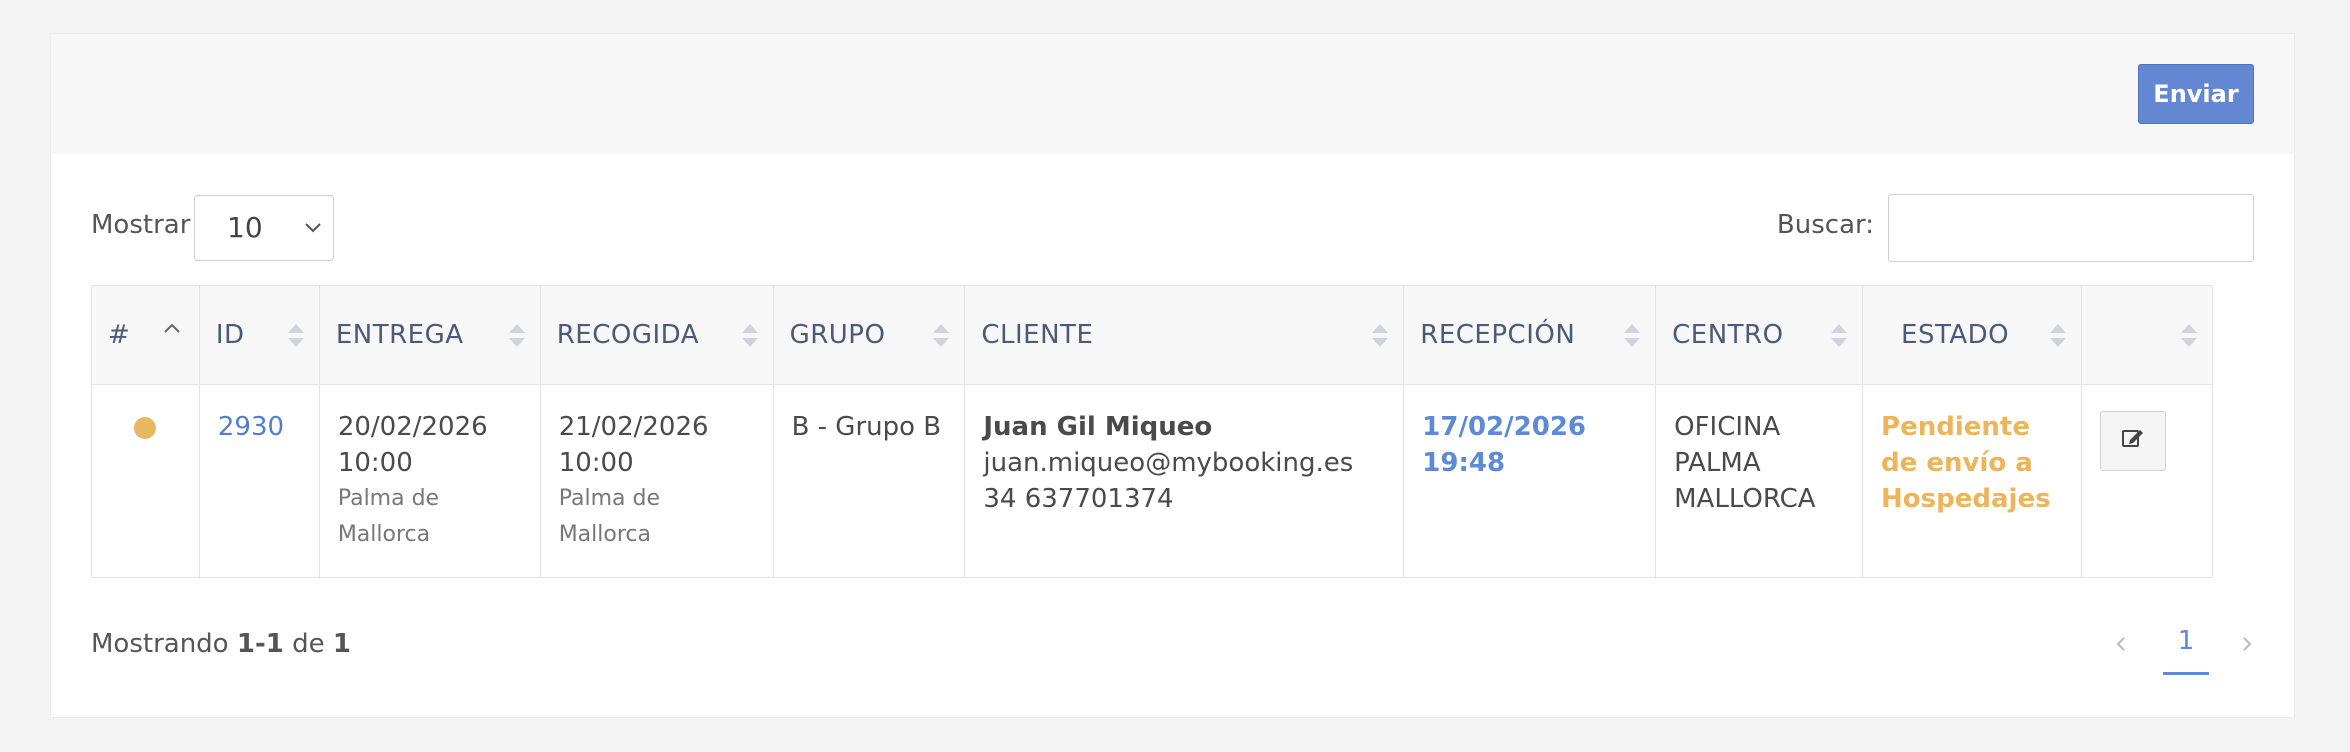  Describe the element at coordinates (1098, 427) in the screenshot. I see `client-name: Juan Gil Miqueo` at that location.